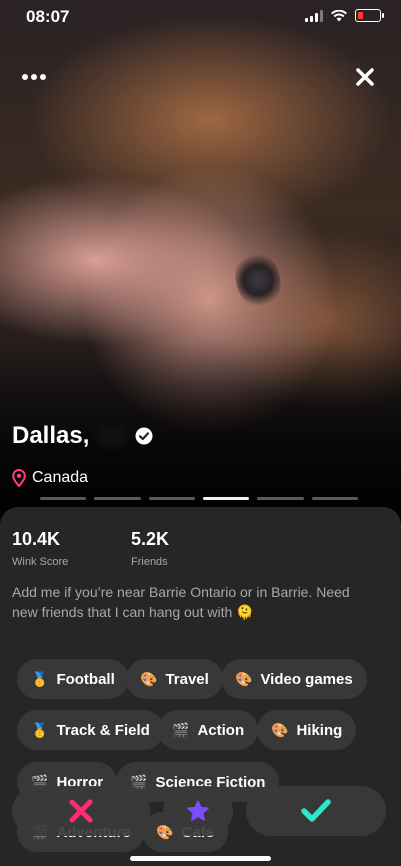  Describe the element at coordinates (200, 858) in the screenshot. I see `home-indicator` at that location.